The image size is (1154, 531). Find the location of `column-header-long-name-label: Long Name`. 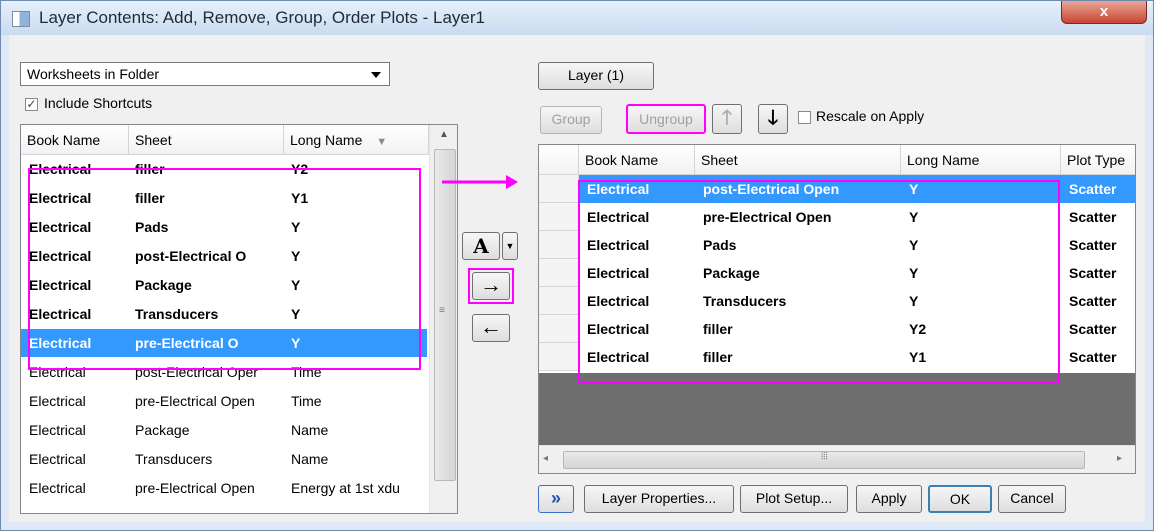

column-header-long-name-label: Long Name is located at coordinates (326, 140).